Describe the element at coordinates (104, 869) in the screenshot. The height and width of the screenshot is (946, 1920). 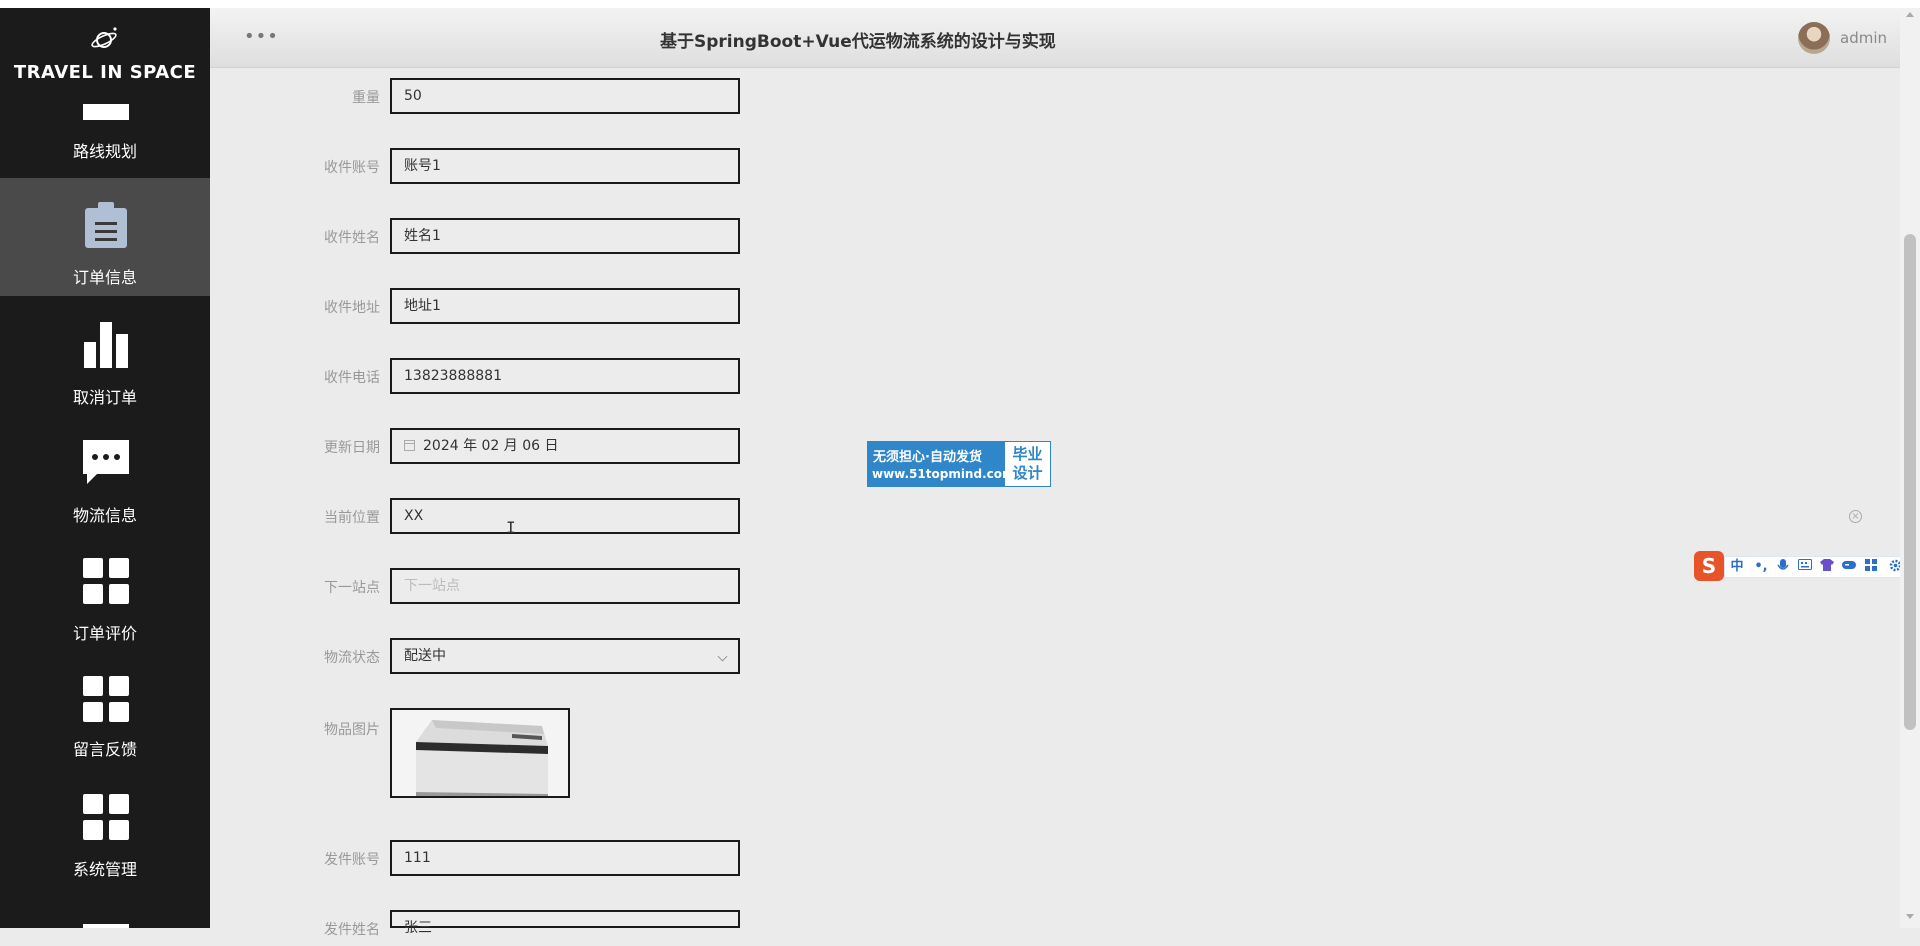
I see `sidebar-item-label: 系统管理` at that location.